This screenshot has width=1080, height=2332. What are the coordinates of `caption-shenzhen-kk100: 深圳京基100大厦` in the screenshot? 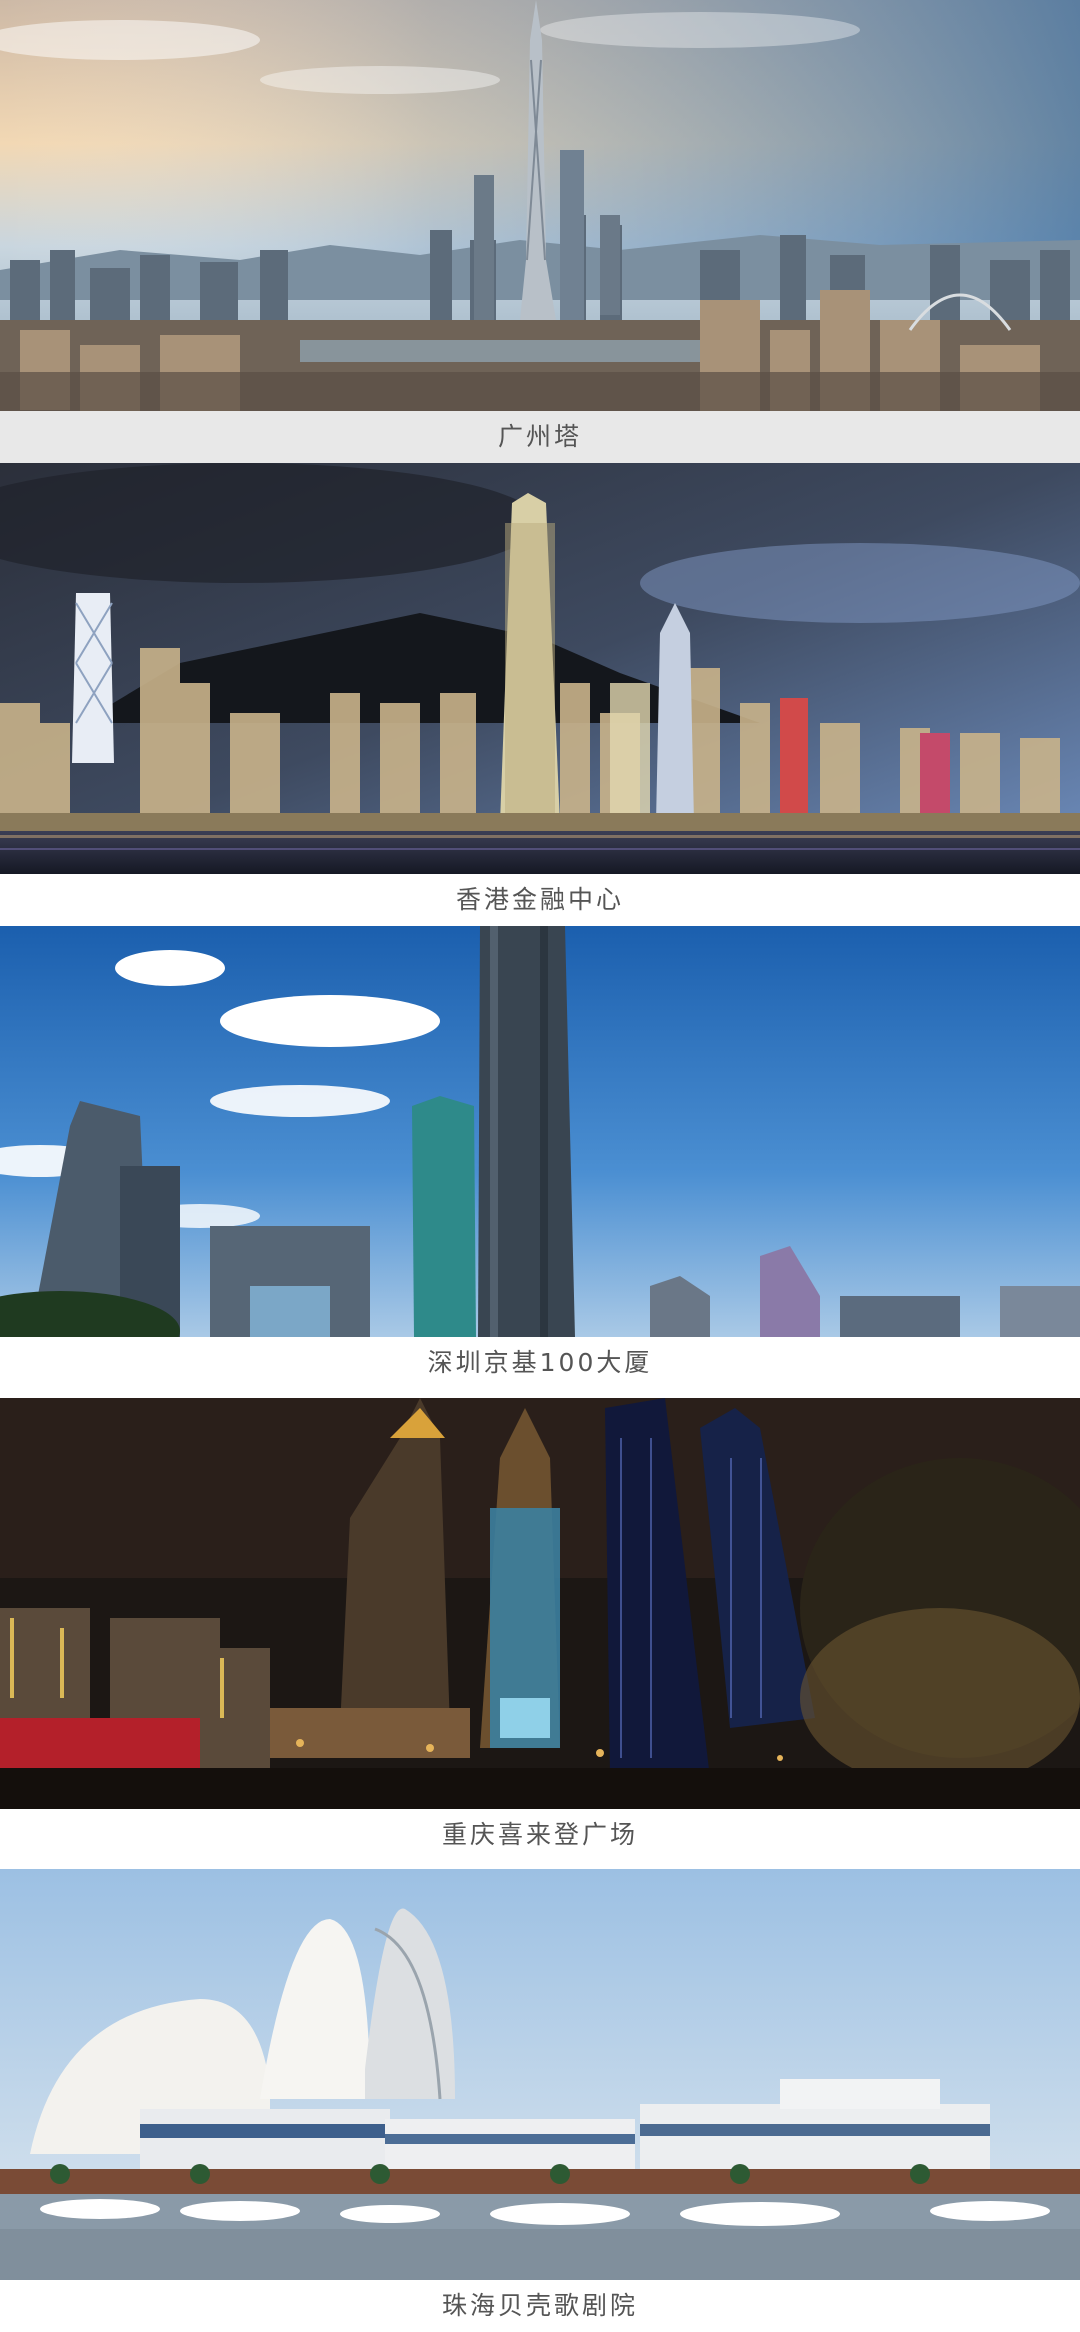 It's located at (540, 1363).